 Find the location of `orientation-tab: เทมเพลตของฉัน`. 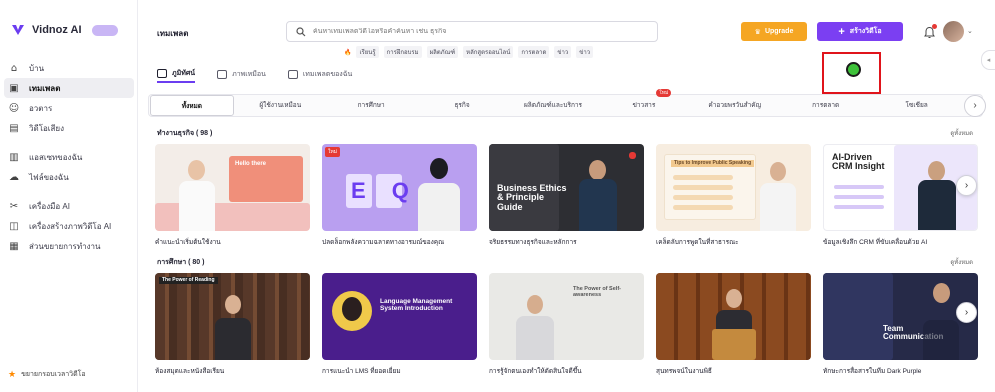

orientation-tab: เทมเพลตของฉัน is located at coordinates (320, 74).